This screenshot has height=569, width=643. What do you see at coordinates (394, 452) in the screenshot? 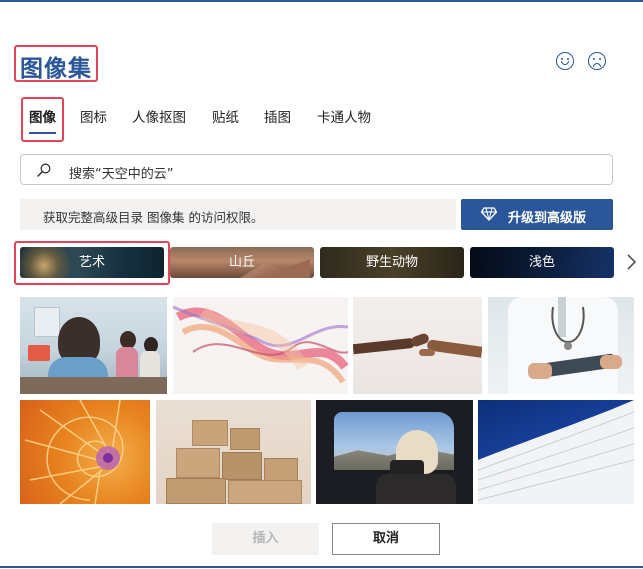
I see `image-car-window-photographer` at bounding box center [394, 452].